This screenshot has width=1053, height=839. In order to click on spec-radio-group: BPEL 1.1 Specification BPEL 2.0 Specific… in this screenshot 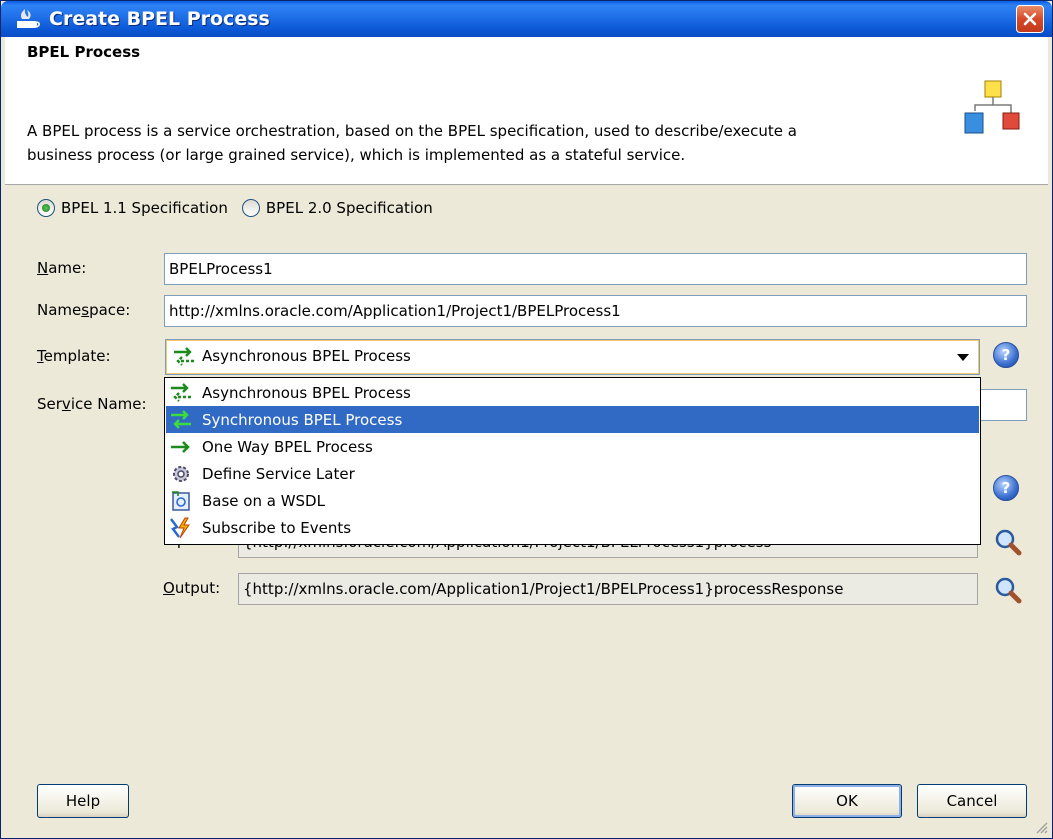, I will do `click(242, 208)`.